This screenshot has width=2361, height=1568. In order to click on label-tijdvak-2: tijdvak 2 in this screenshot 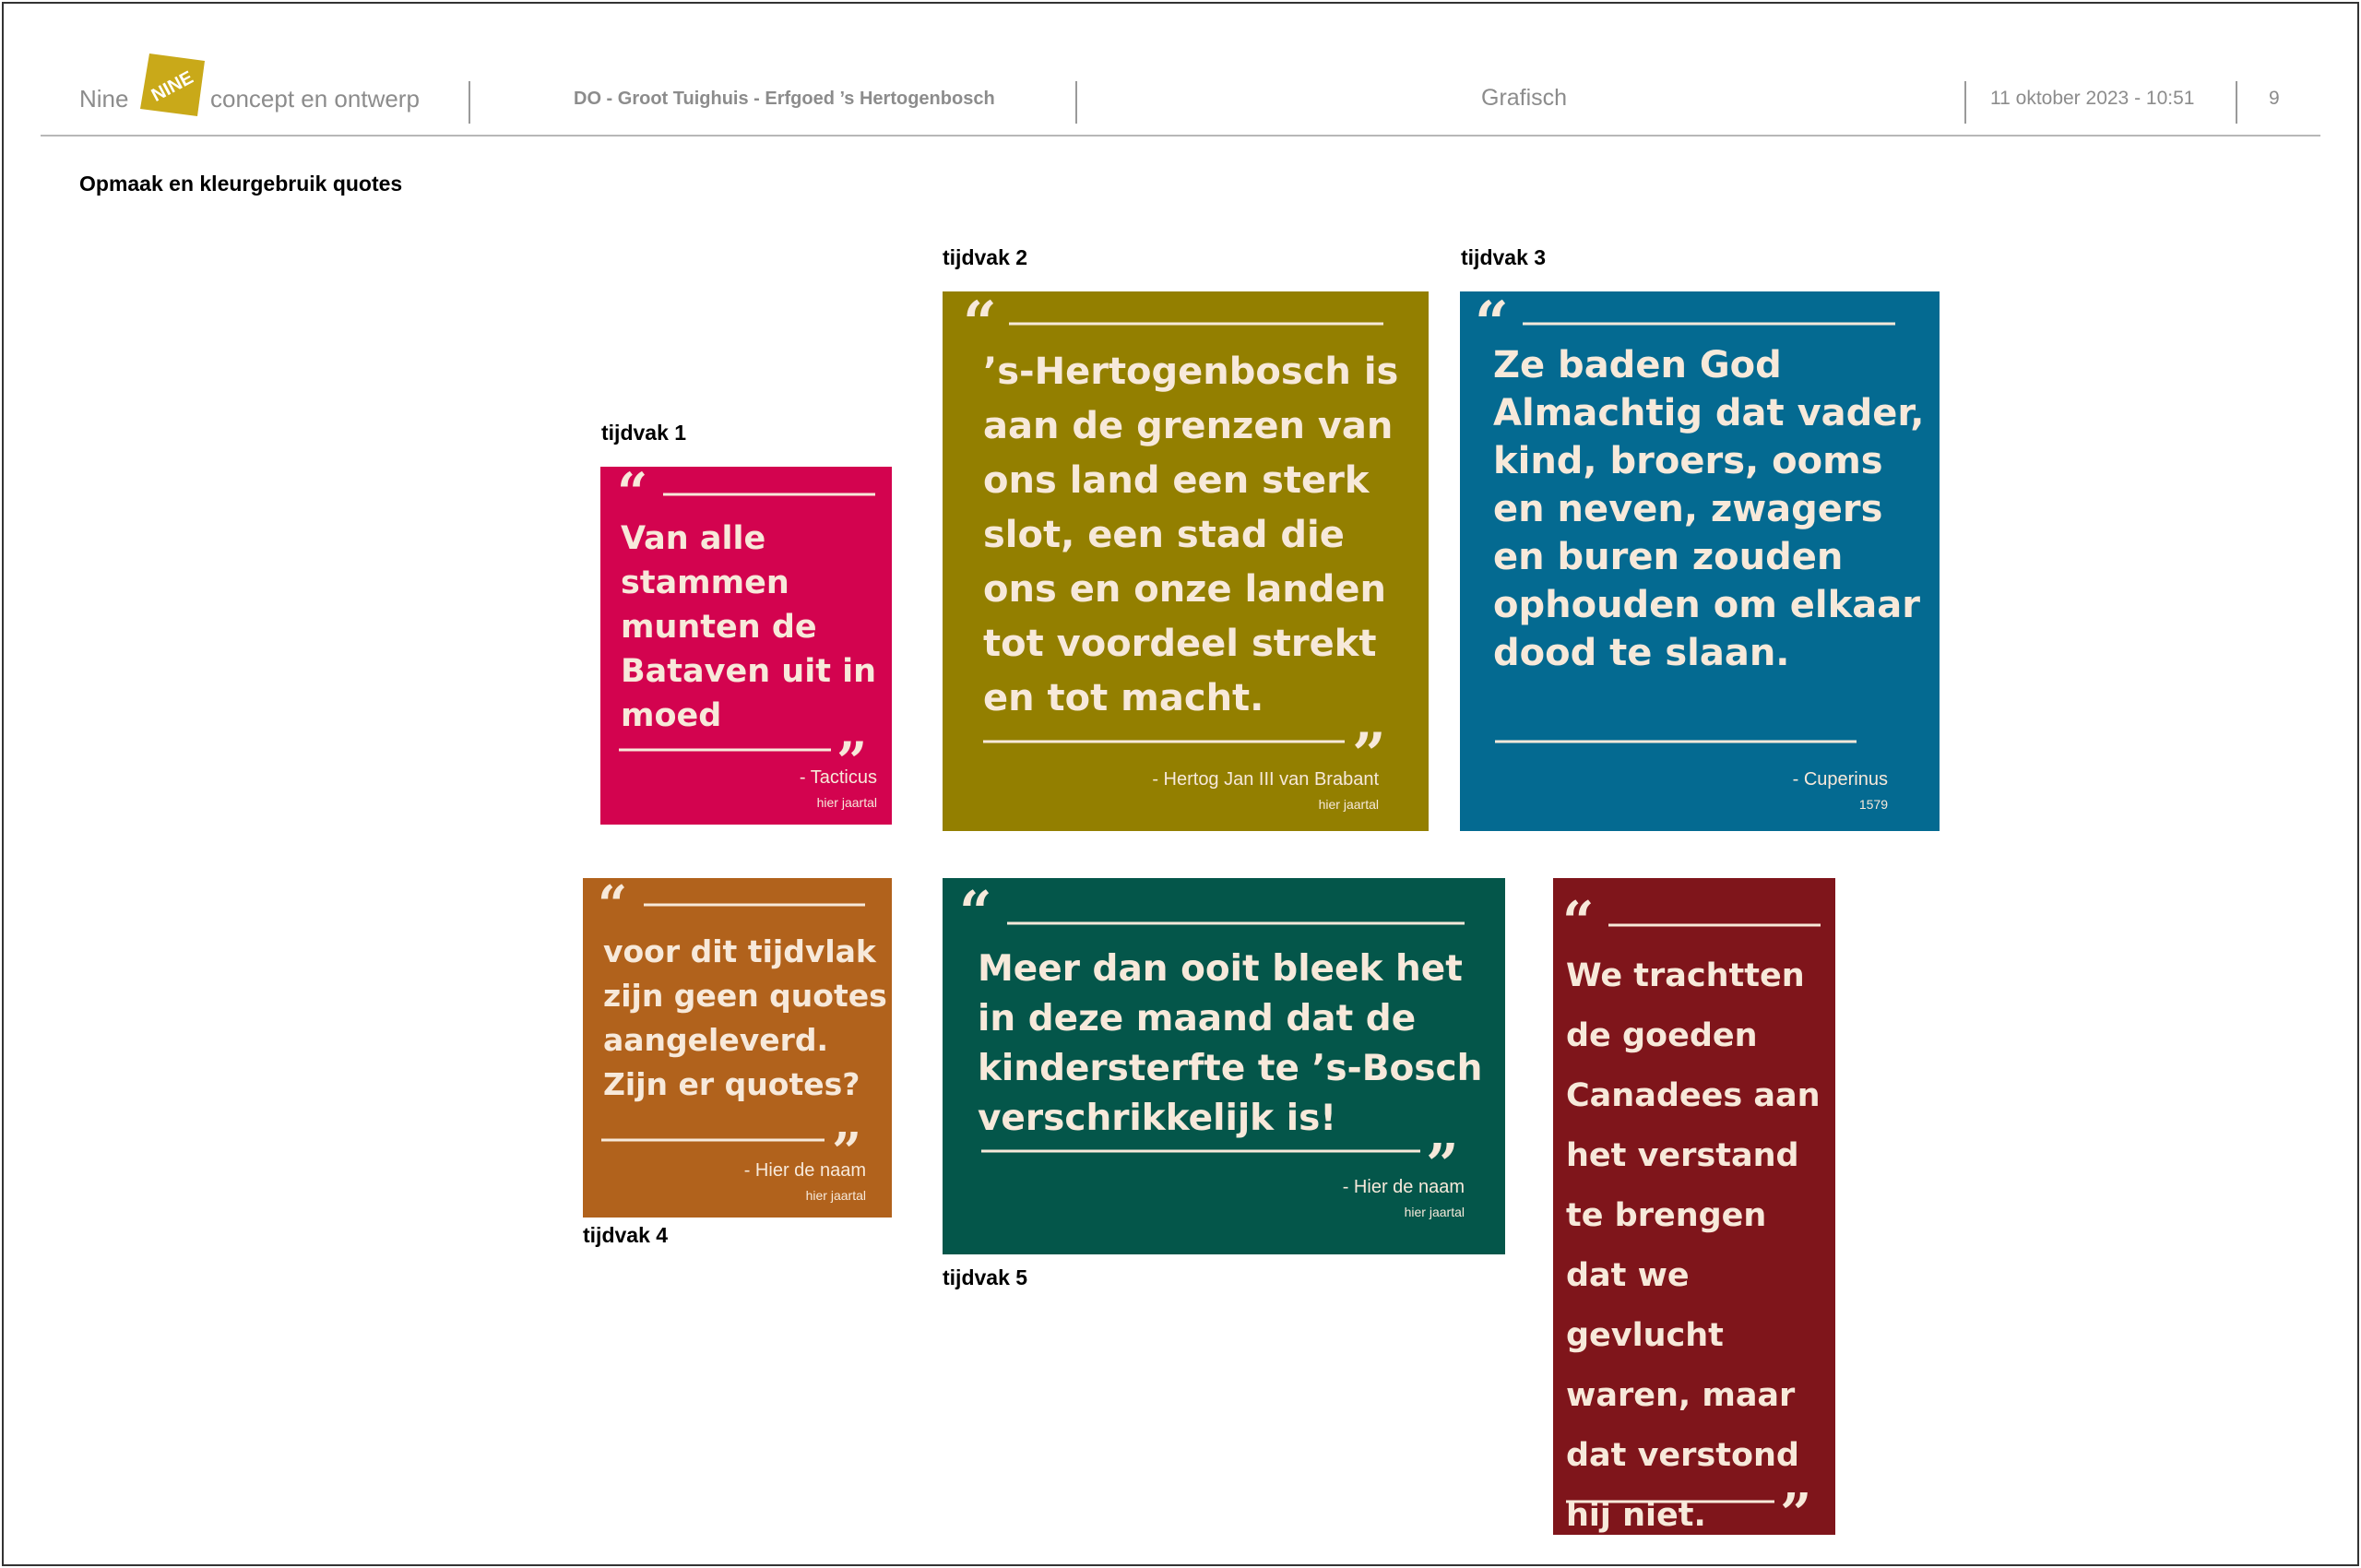, I will do `click(985, 257)`.